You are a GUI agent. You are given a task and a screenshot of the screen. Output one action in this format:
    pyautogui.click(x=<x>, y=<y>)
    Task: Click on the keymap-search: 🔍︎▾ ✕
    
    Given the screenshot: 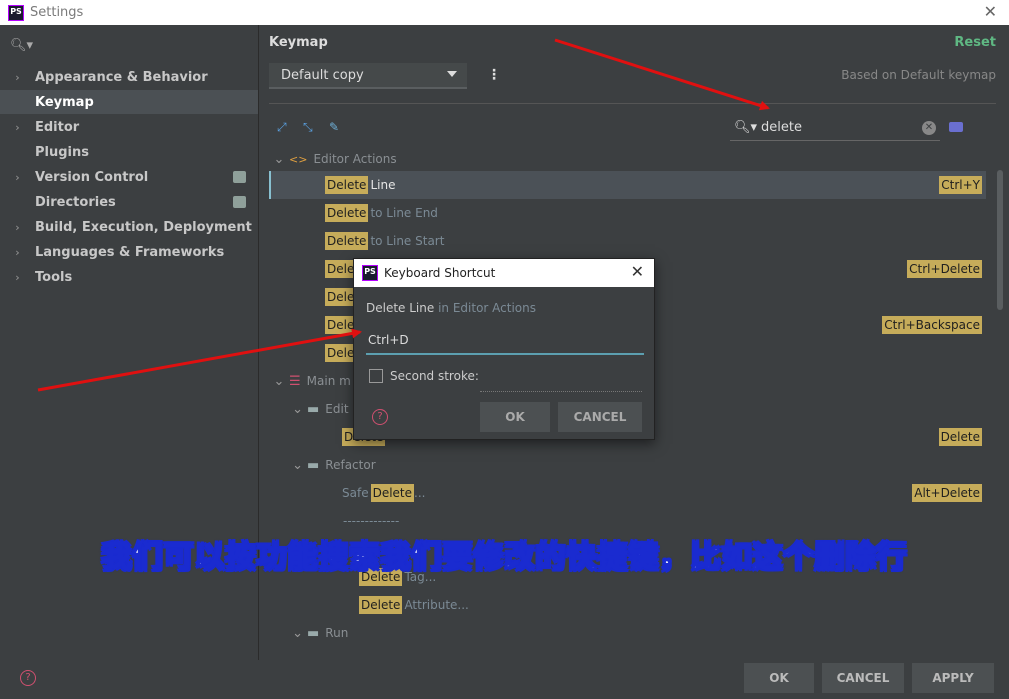 What is the action you would take?
    pyautogui.click(x=835, y=128)
    